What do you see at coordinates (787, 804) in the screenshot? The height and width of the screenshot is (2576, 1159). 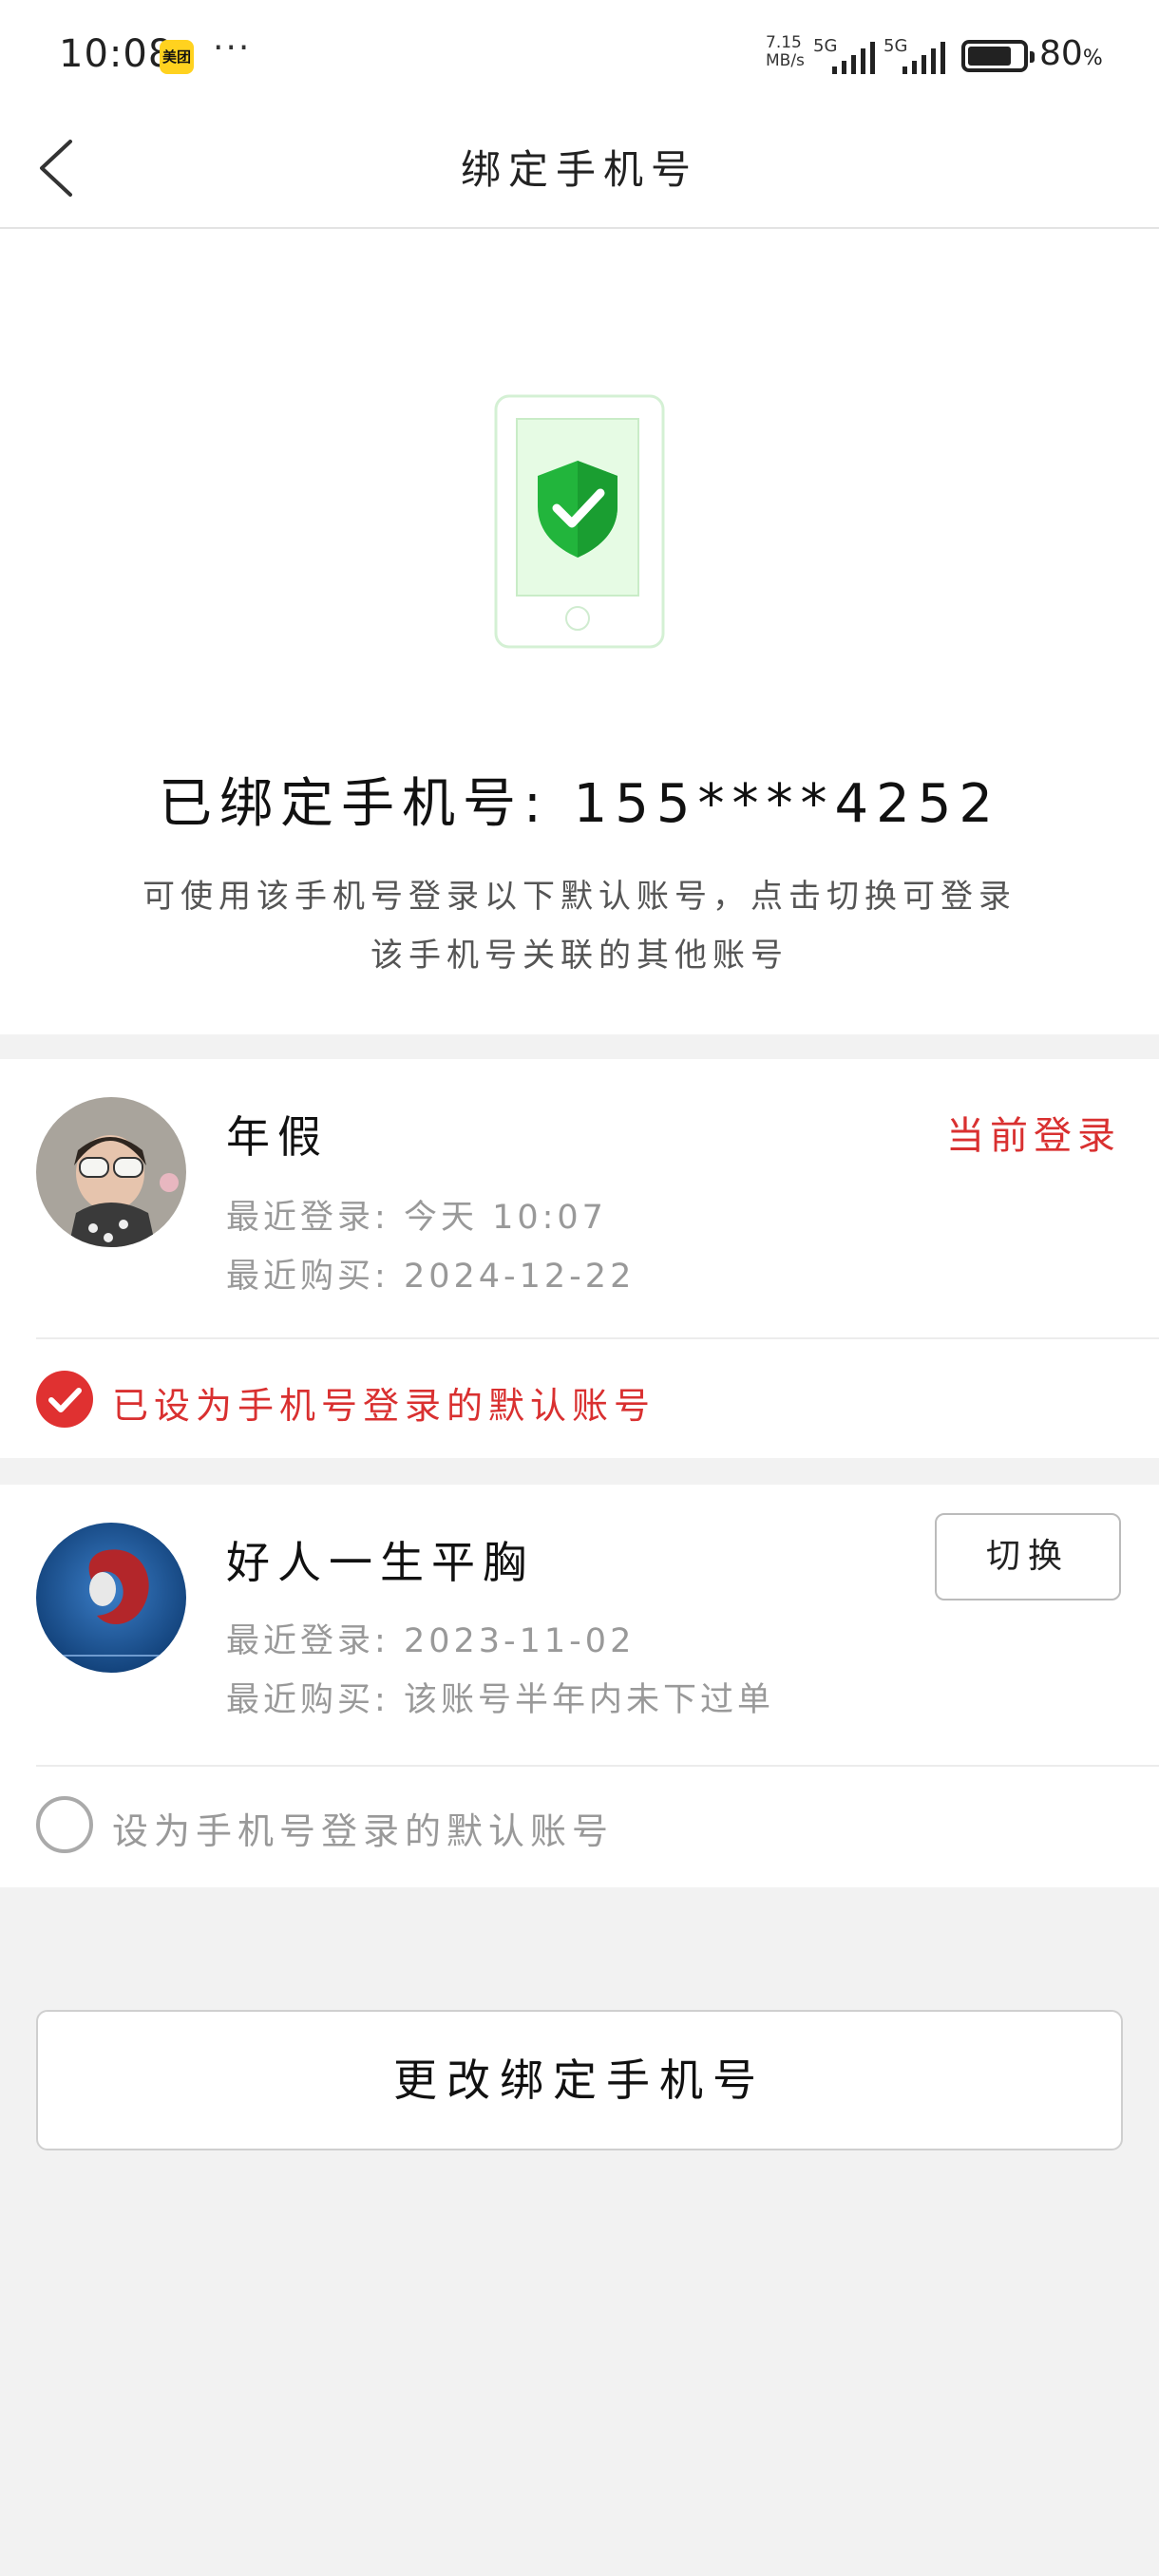 I see `bound-phone-number: 155****4252` at bounding box center [787, 804].